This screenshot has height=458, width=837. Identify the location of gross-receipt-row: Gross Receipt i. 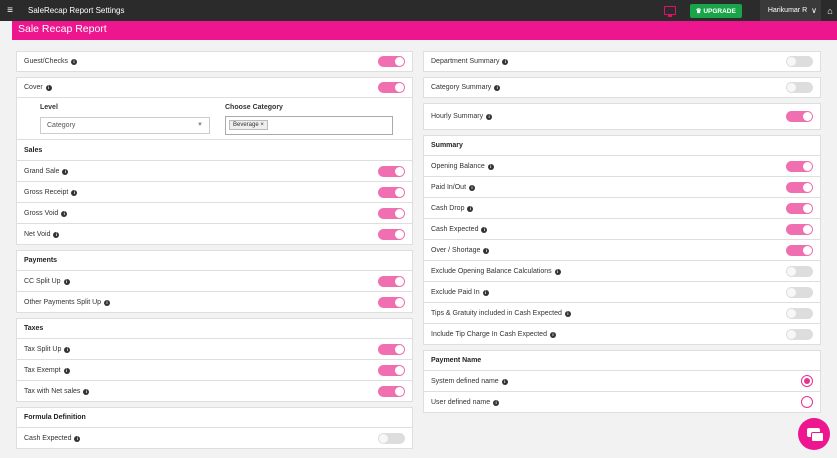
(214, 192).